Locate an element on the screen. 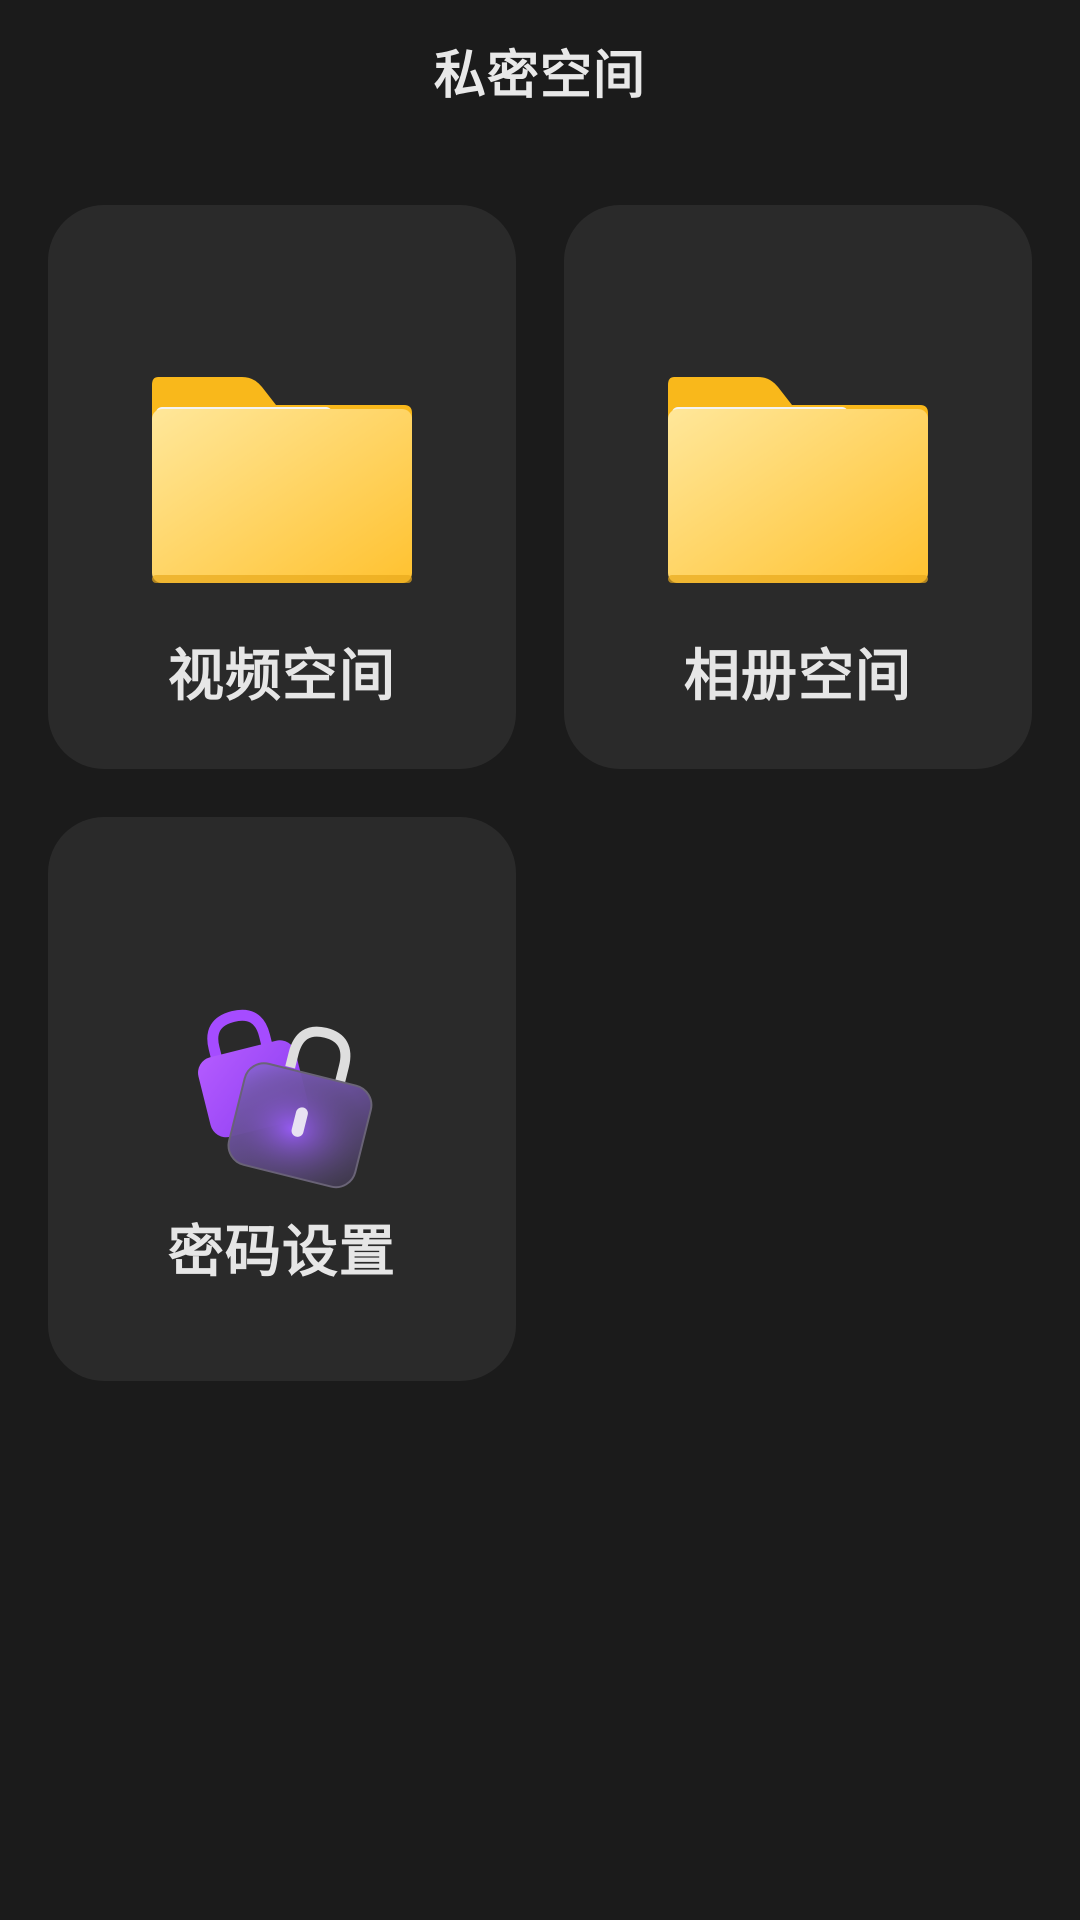  album-space-label: 相册空间 is located at coordinates (798, 676).